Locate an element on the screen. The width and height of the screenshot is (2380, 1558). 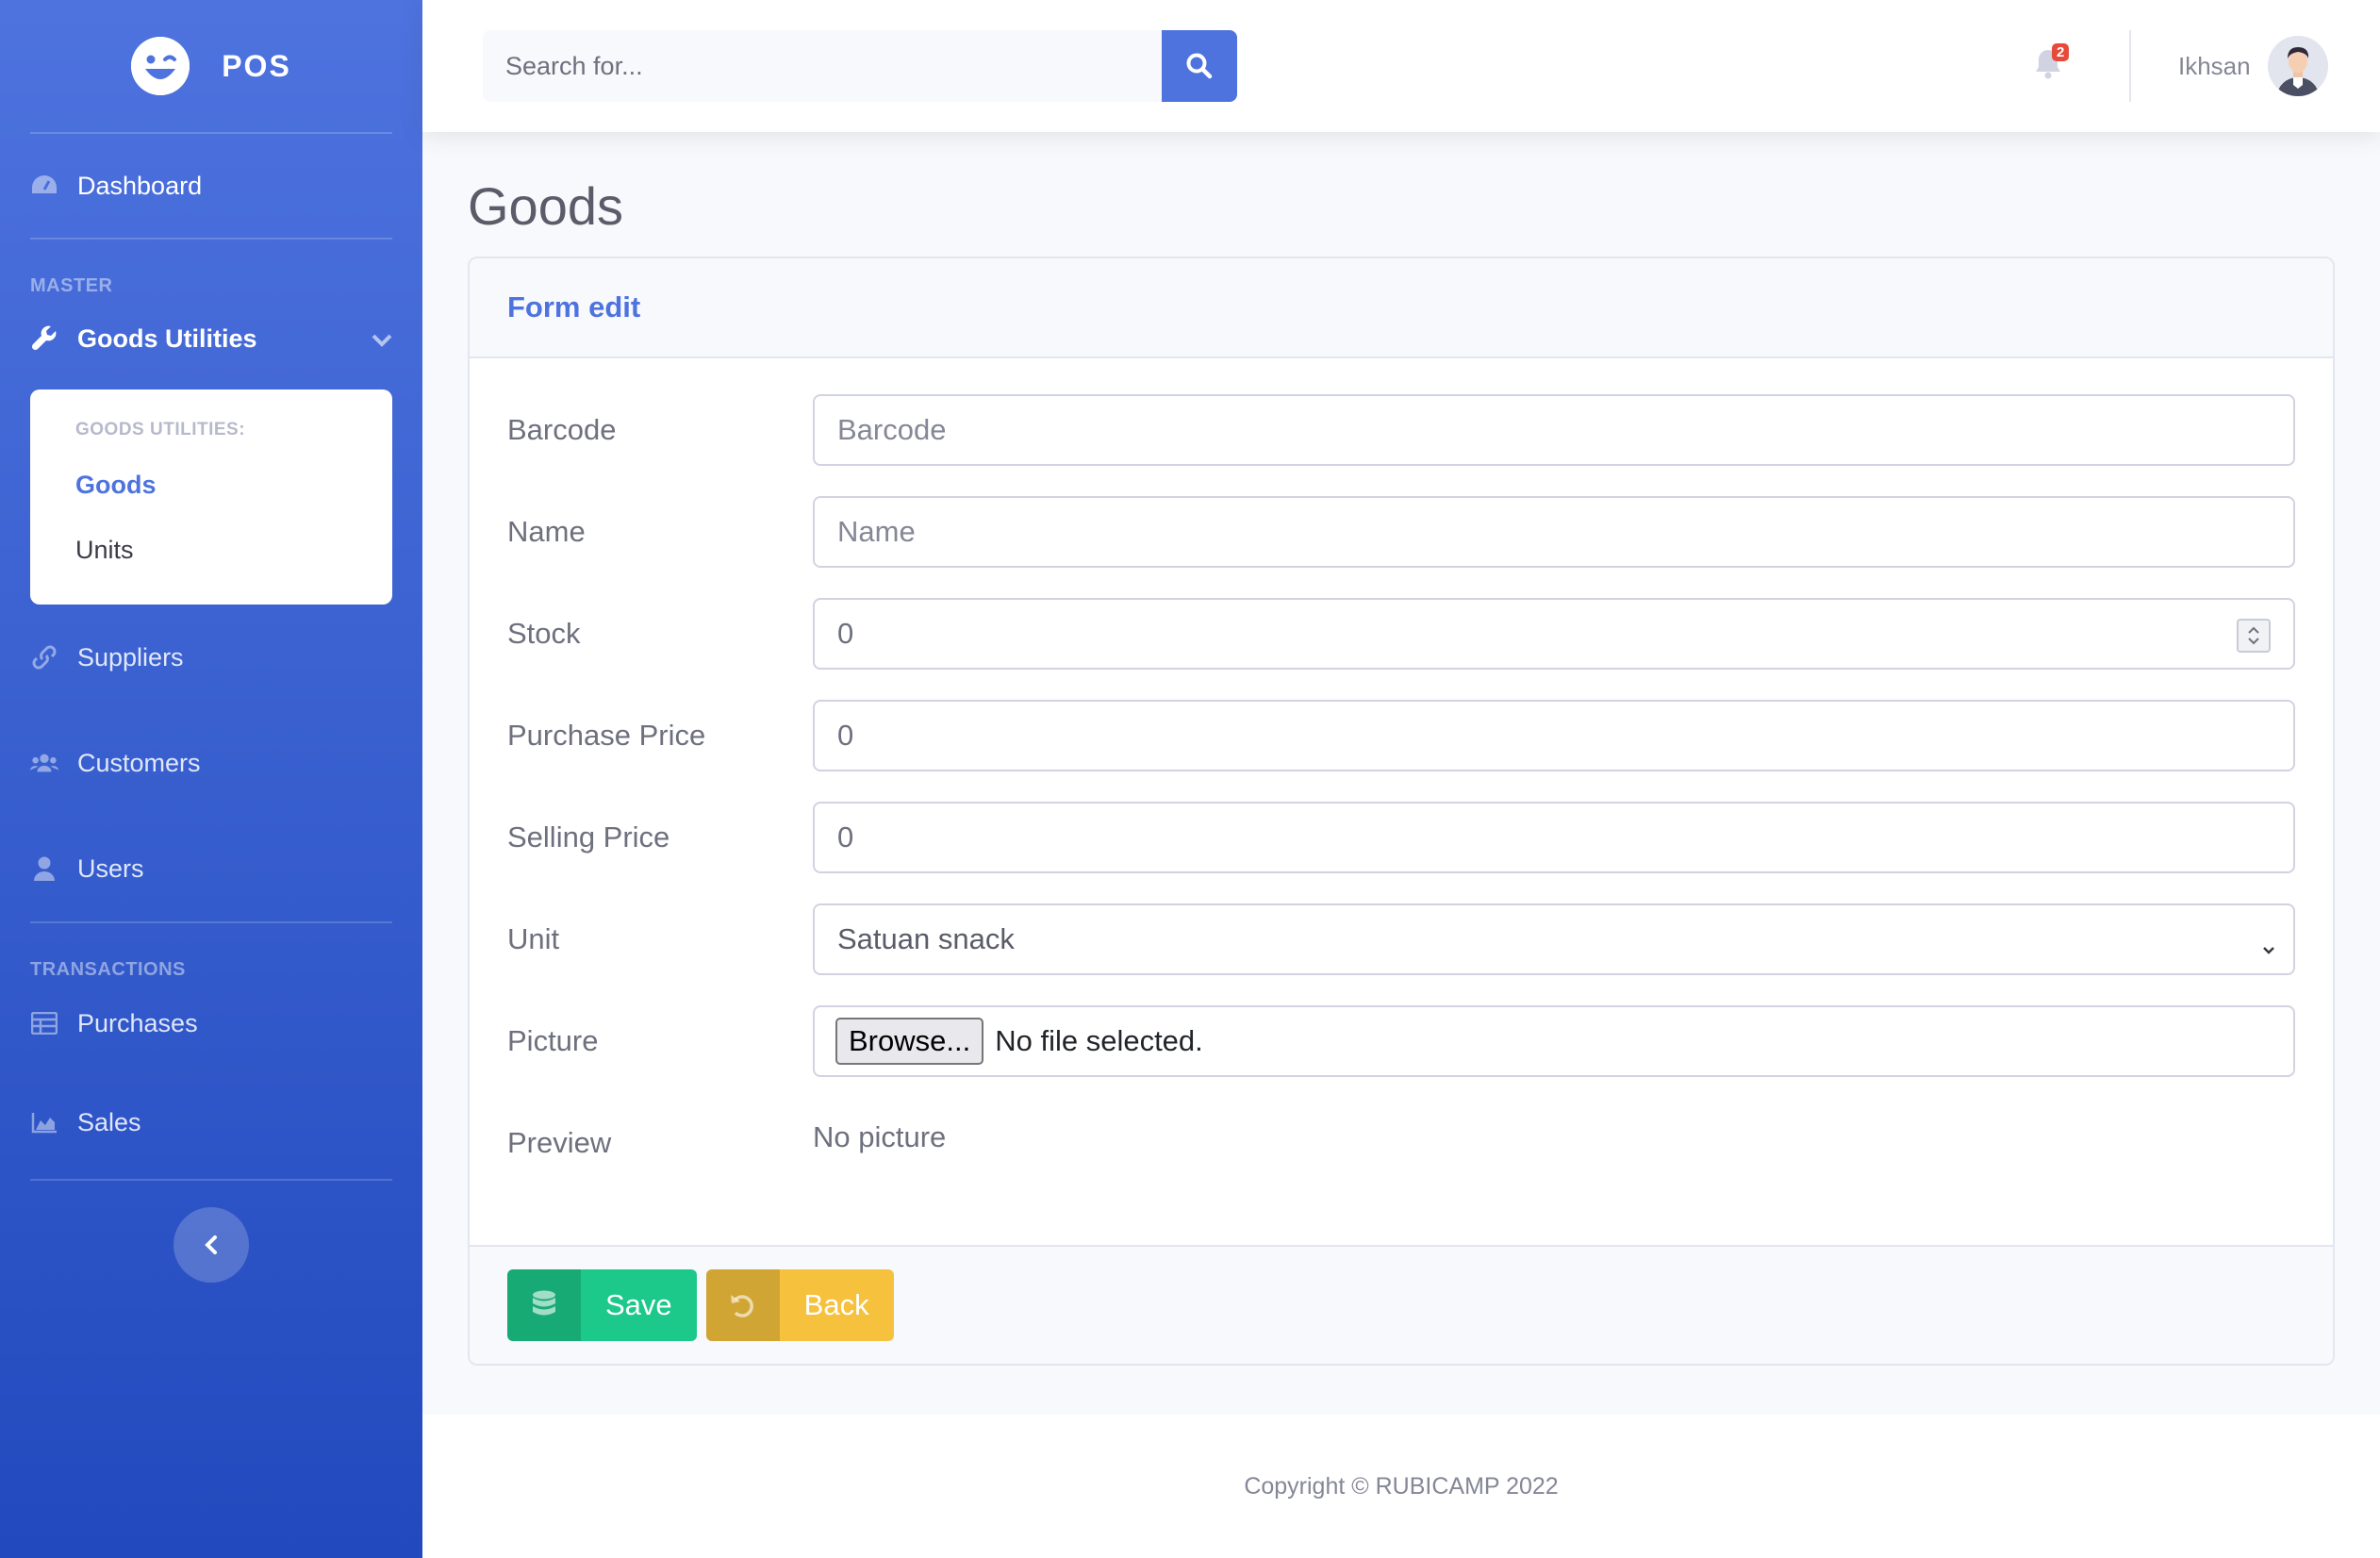
form-row-picture: Picture Browse... No file selected. is located at coordinates (1401, 1041).